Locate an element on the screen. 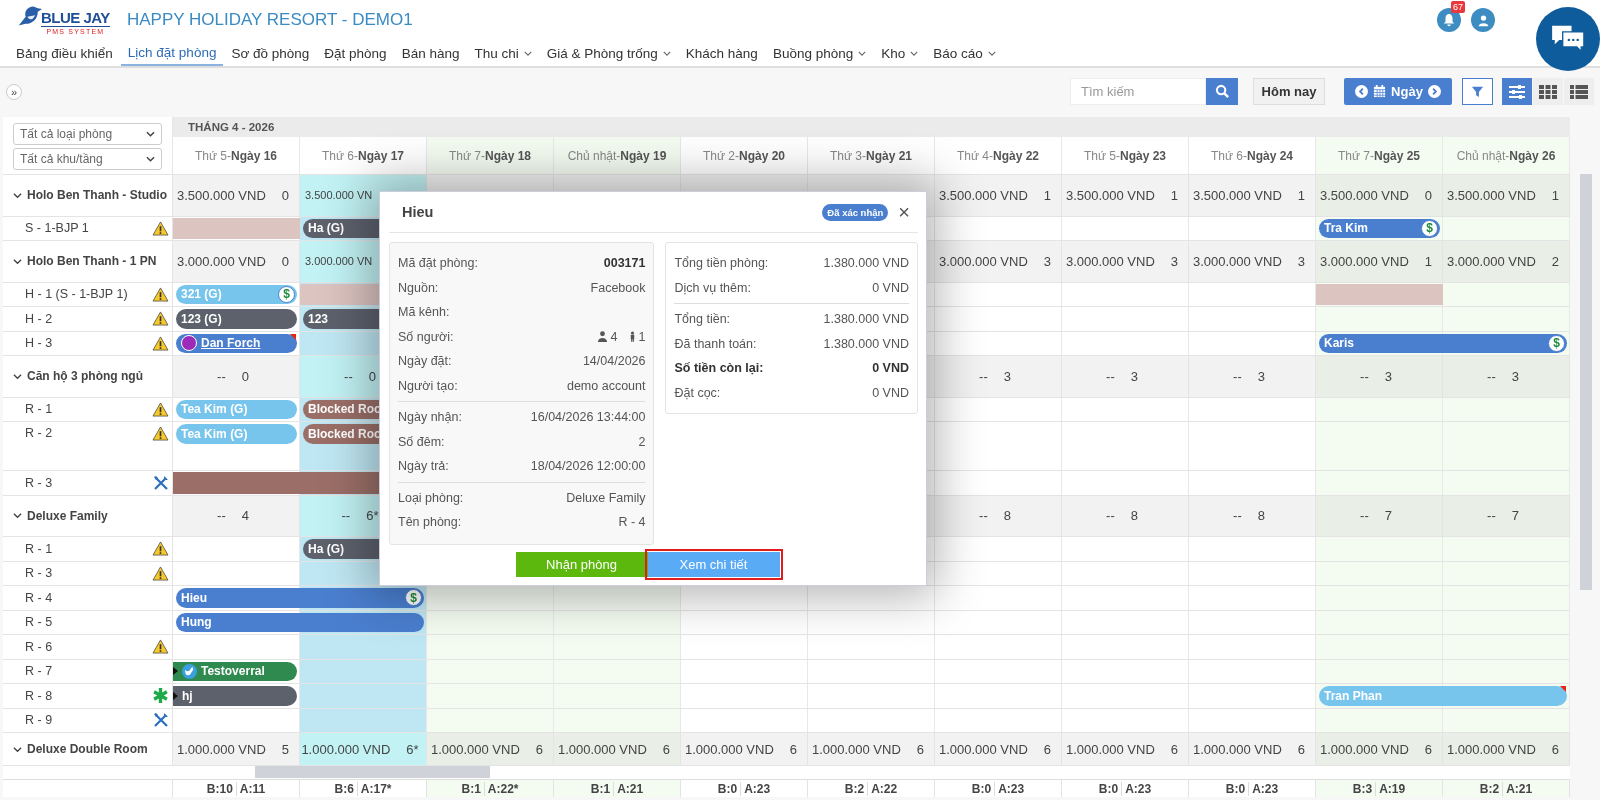  field-label: Loại phòng: is located at coordinates (431, 497).